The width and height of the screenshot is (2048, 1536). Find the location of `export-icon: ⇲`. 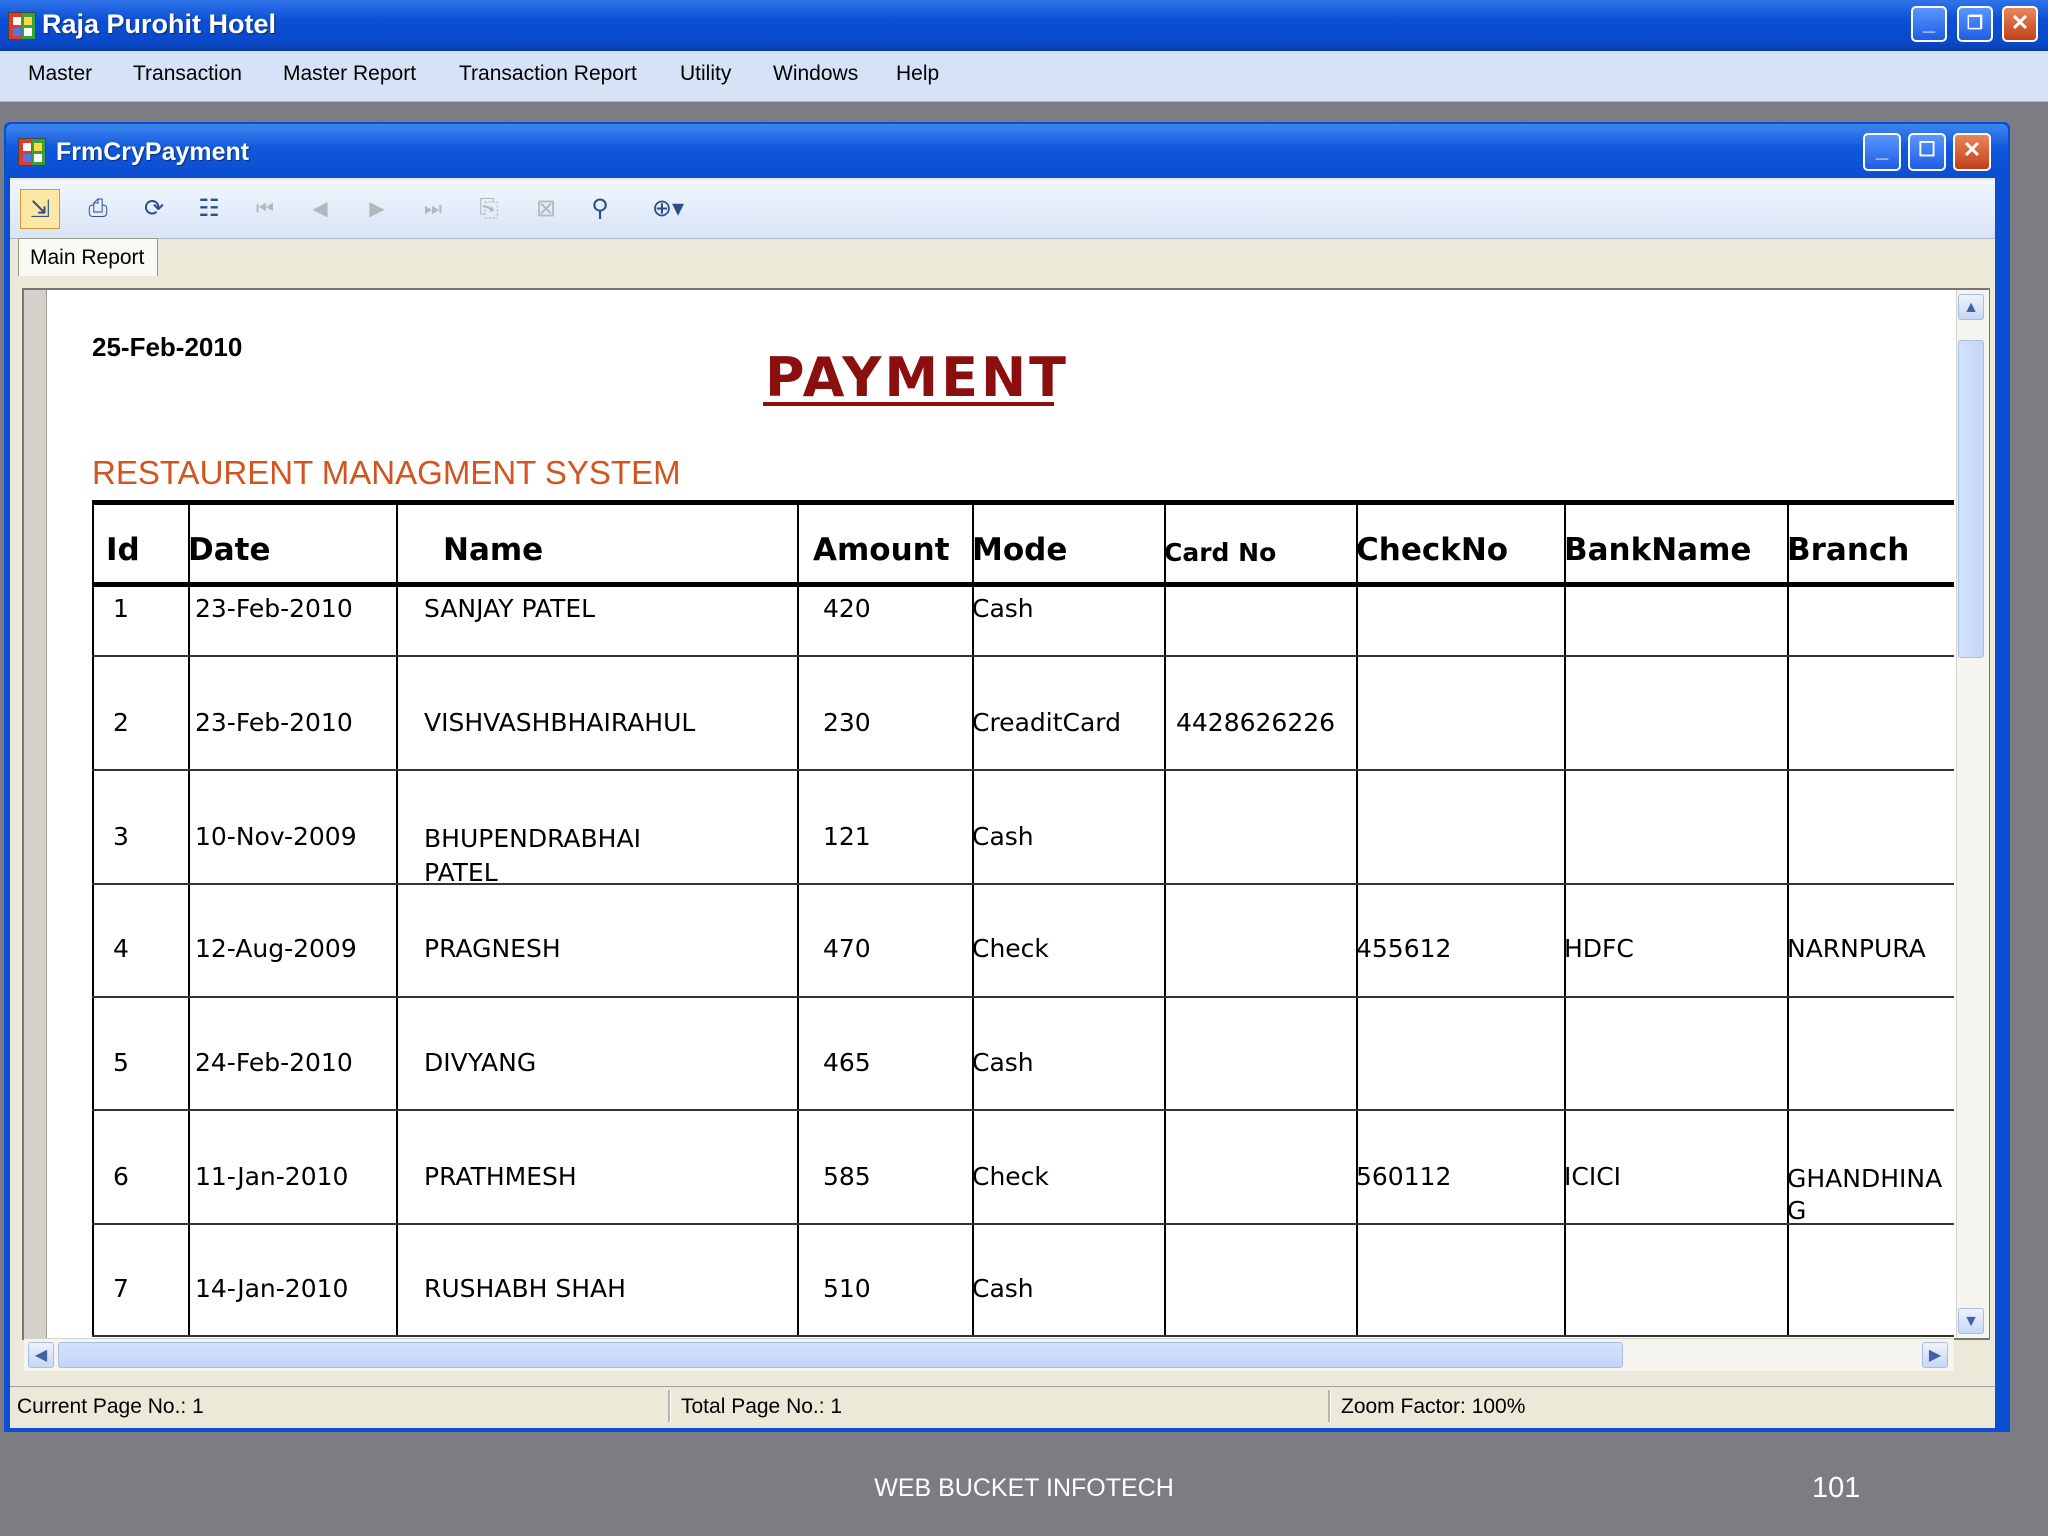

export-icon: ⇲ is located at coordinates (40, 209).